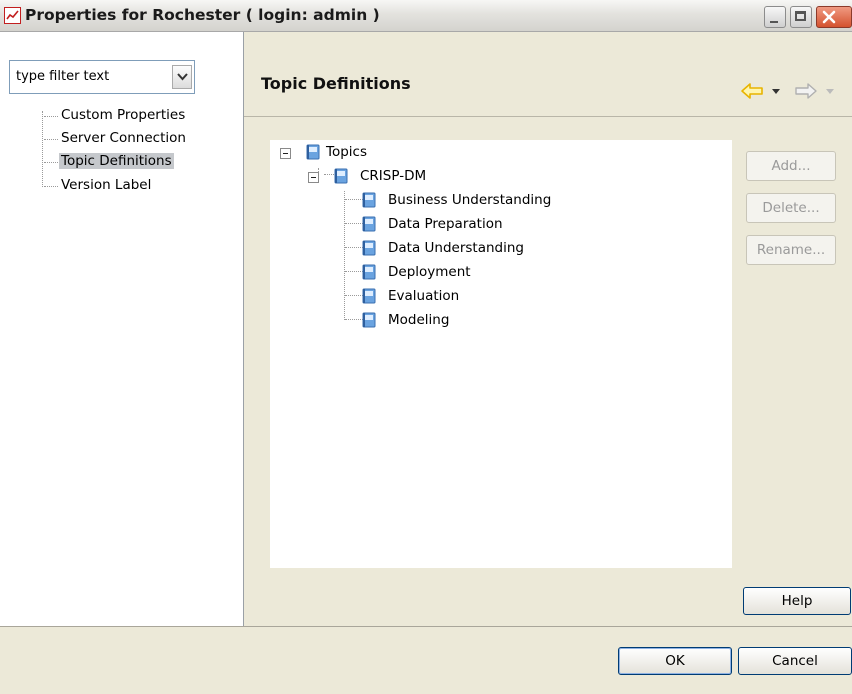  Describe the element at coordinates (419, 320) in the screenshot. I see `tree-node-label: Modeling` at that location.